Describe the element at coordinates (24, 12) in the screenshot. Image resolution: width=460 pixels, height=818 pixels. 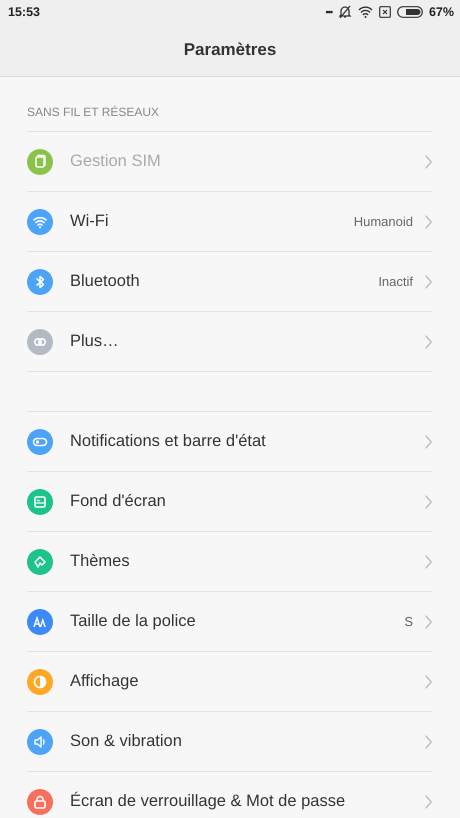
I see `clock: 15:53` at that location.